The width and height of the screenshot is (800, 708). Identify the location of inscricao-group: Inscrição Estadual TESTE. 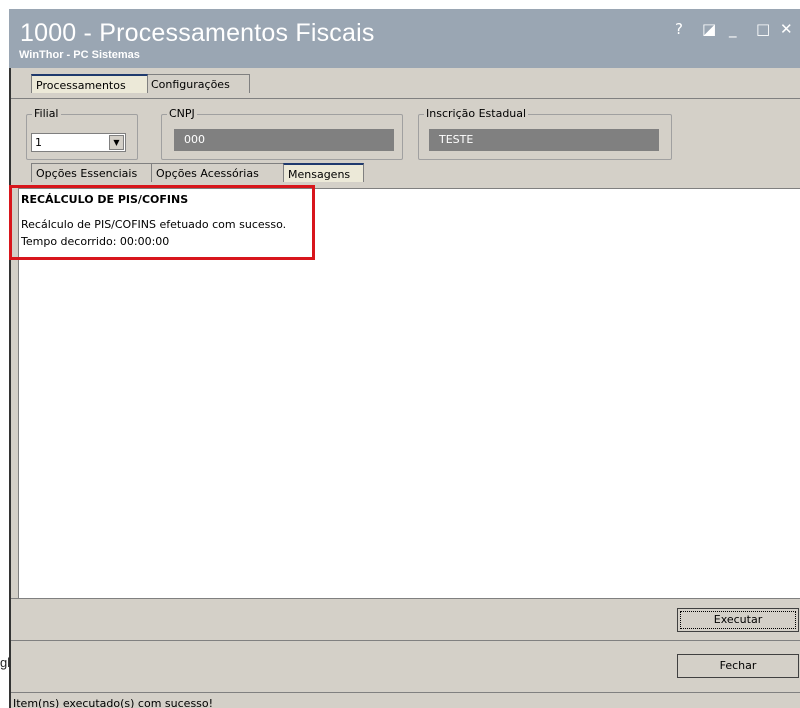
(545, 133).